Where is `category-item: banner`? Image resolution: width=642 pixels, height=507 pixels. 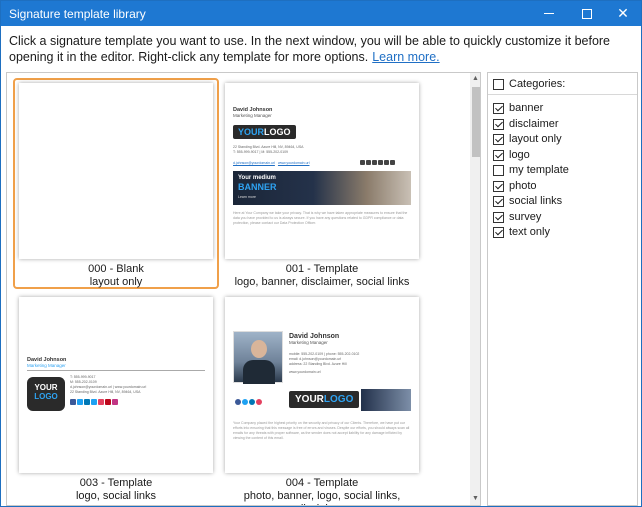
category-item: banner is located at coordinates (562, 109).